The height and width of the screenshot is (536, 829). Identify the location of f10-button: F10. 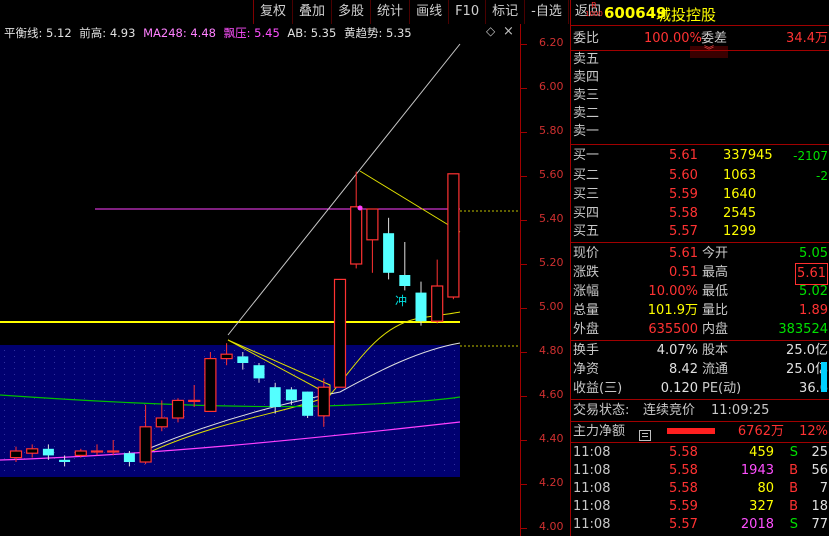
(466, 12).